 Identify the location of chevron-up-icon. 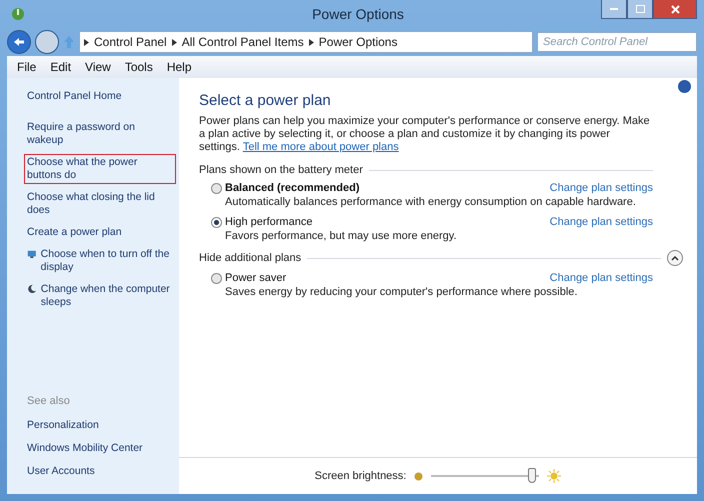
(675, 258).